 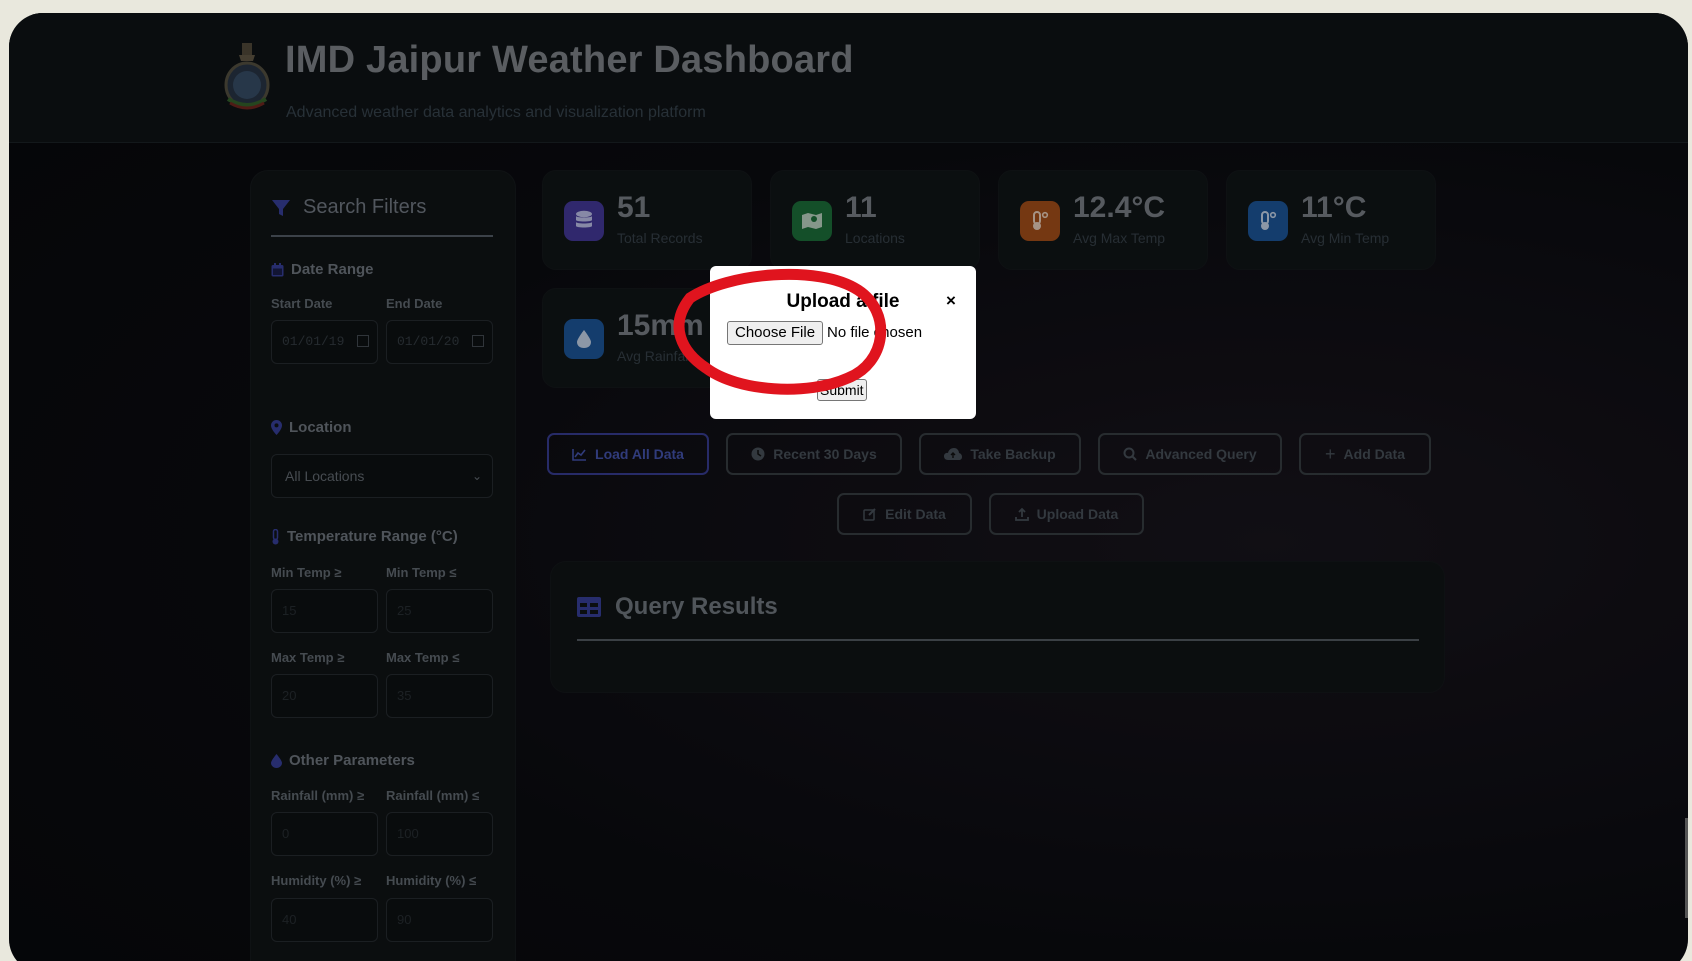 I want to click on end-date-label: End Date, so click(x=414, y=303).